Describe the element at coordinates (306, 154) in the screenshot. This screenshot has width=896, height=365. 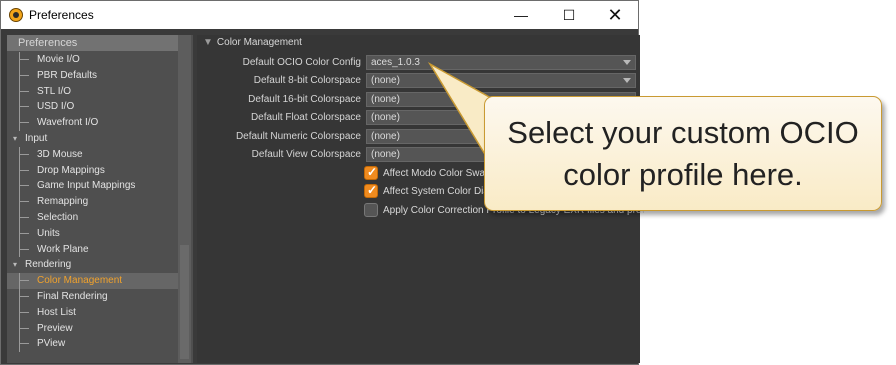
I see `default-view-colorspace-label: Default View Colorspace` at that location.